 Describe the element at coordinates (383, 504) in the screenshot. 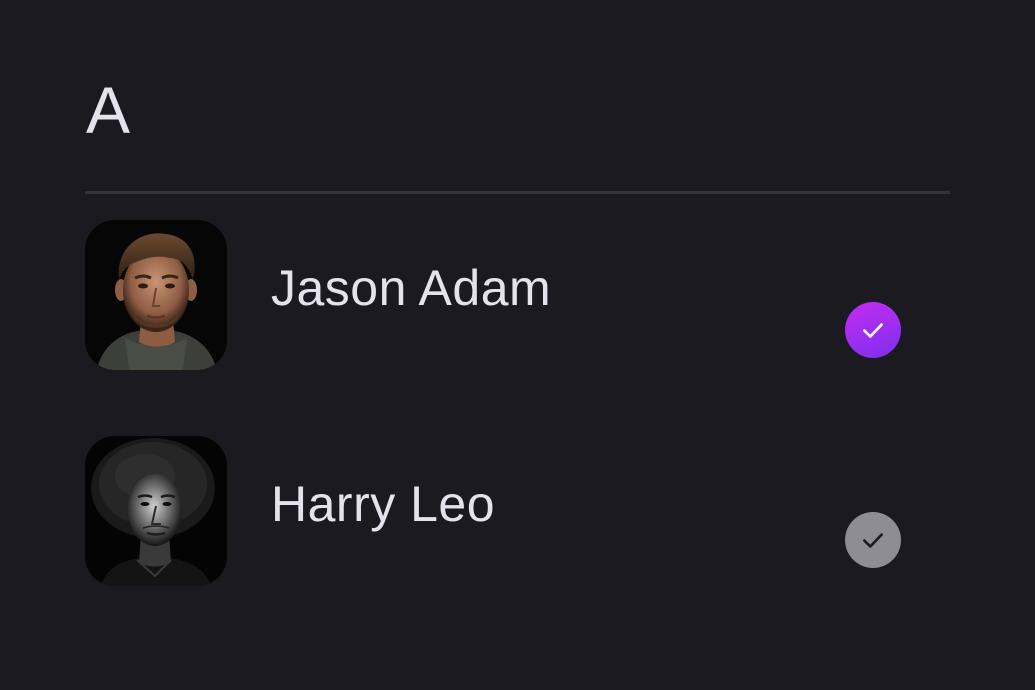

I see `contact-name: Harry Leo` at that location.